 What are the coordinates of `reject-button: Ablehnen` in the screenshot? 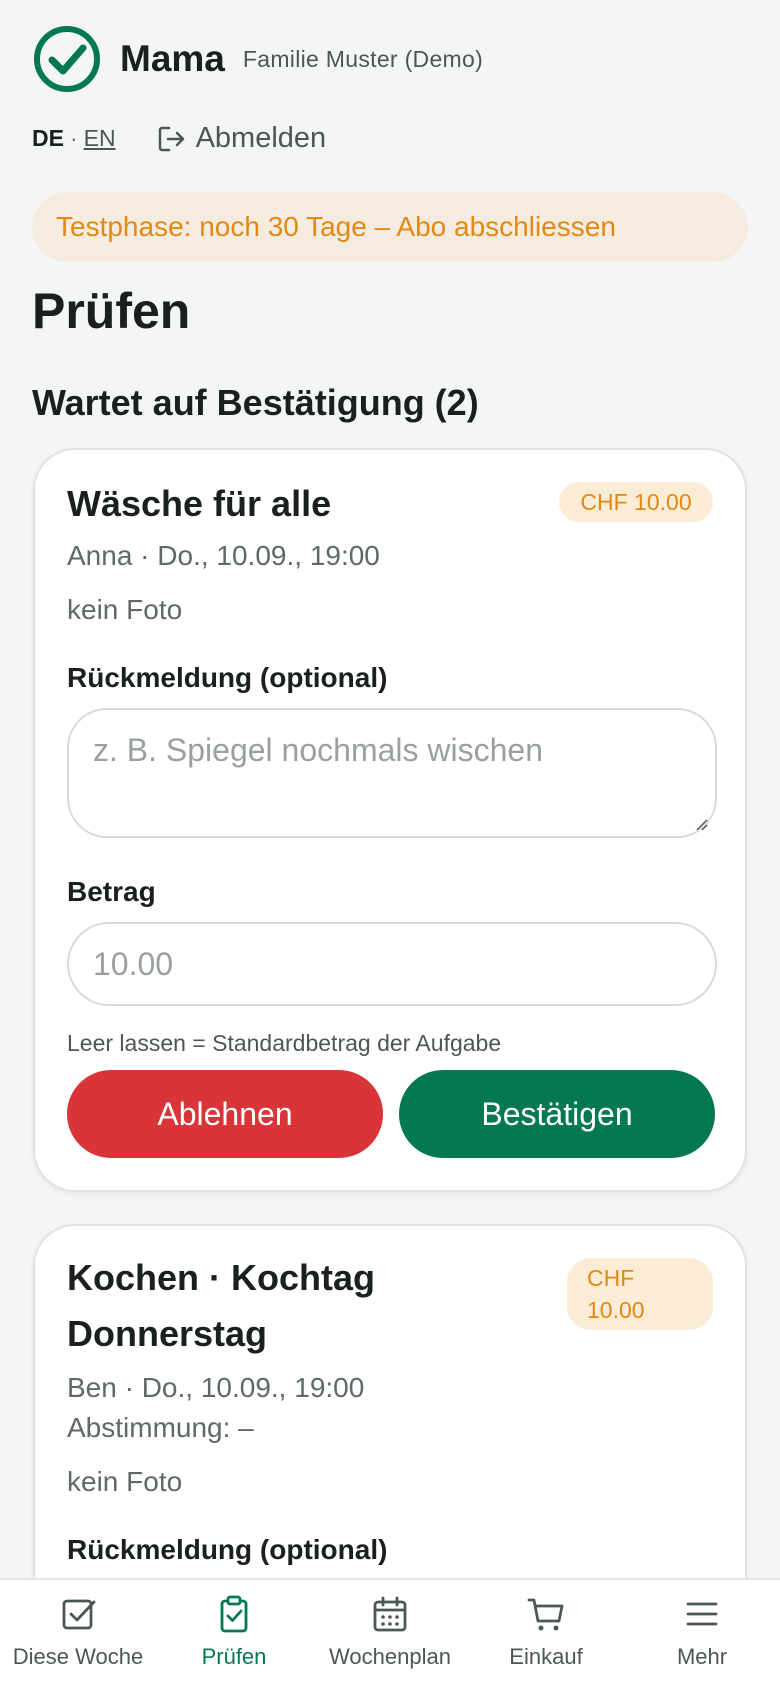 It's located at (225, 1114).